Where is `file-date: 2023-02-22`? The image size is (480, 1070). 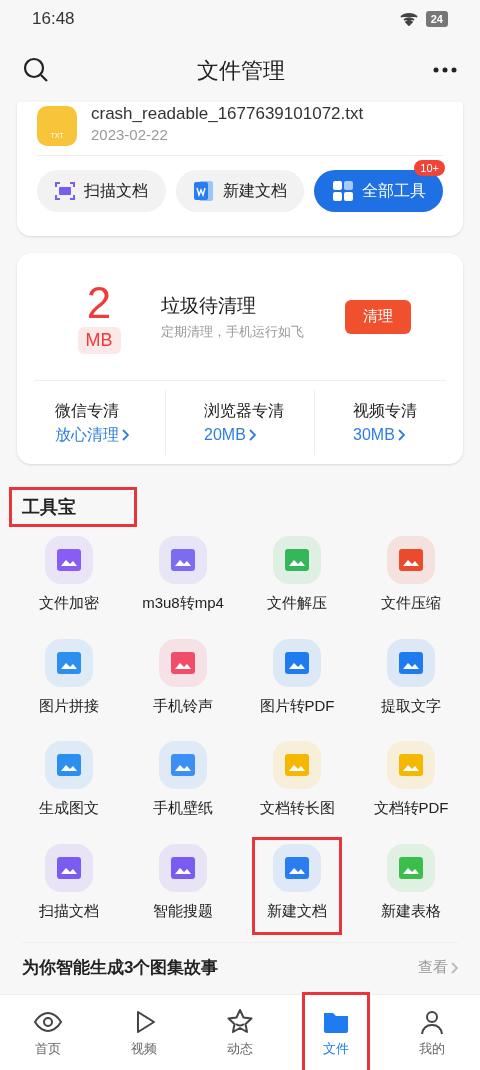 file-date: 2023-02-22 is located at coordinates (130, 135).